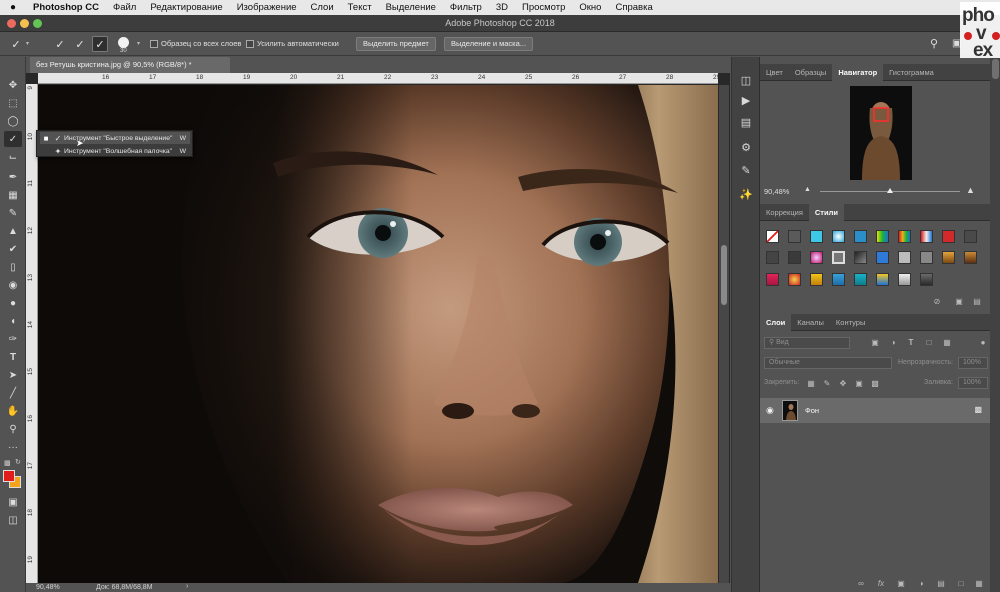 Image resolution: width=1000 pixels, height=592 pixels. Describe the element at coordinates (633, 7) in the screenshot. I see `menu-help: Справка` at that location.